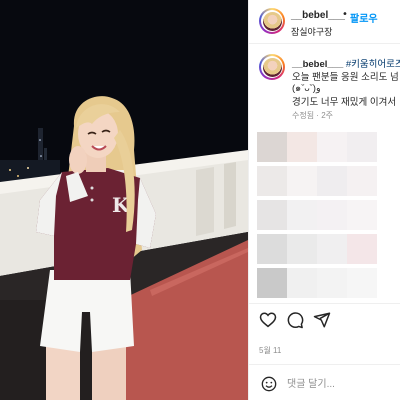 The width and height of the screenshot is (400, 400). What do you see at coordinates (268, 320) in the screenshot?
I see `heart-icon` at bounding box center [268, 320].